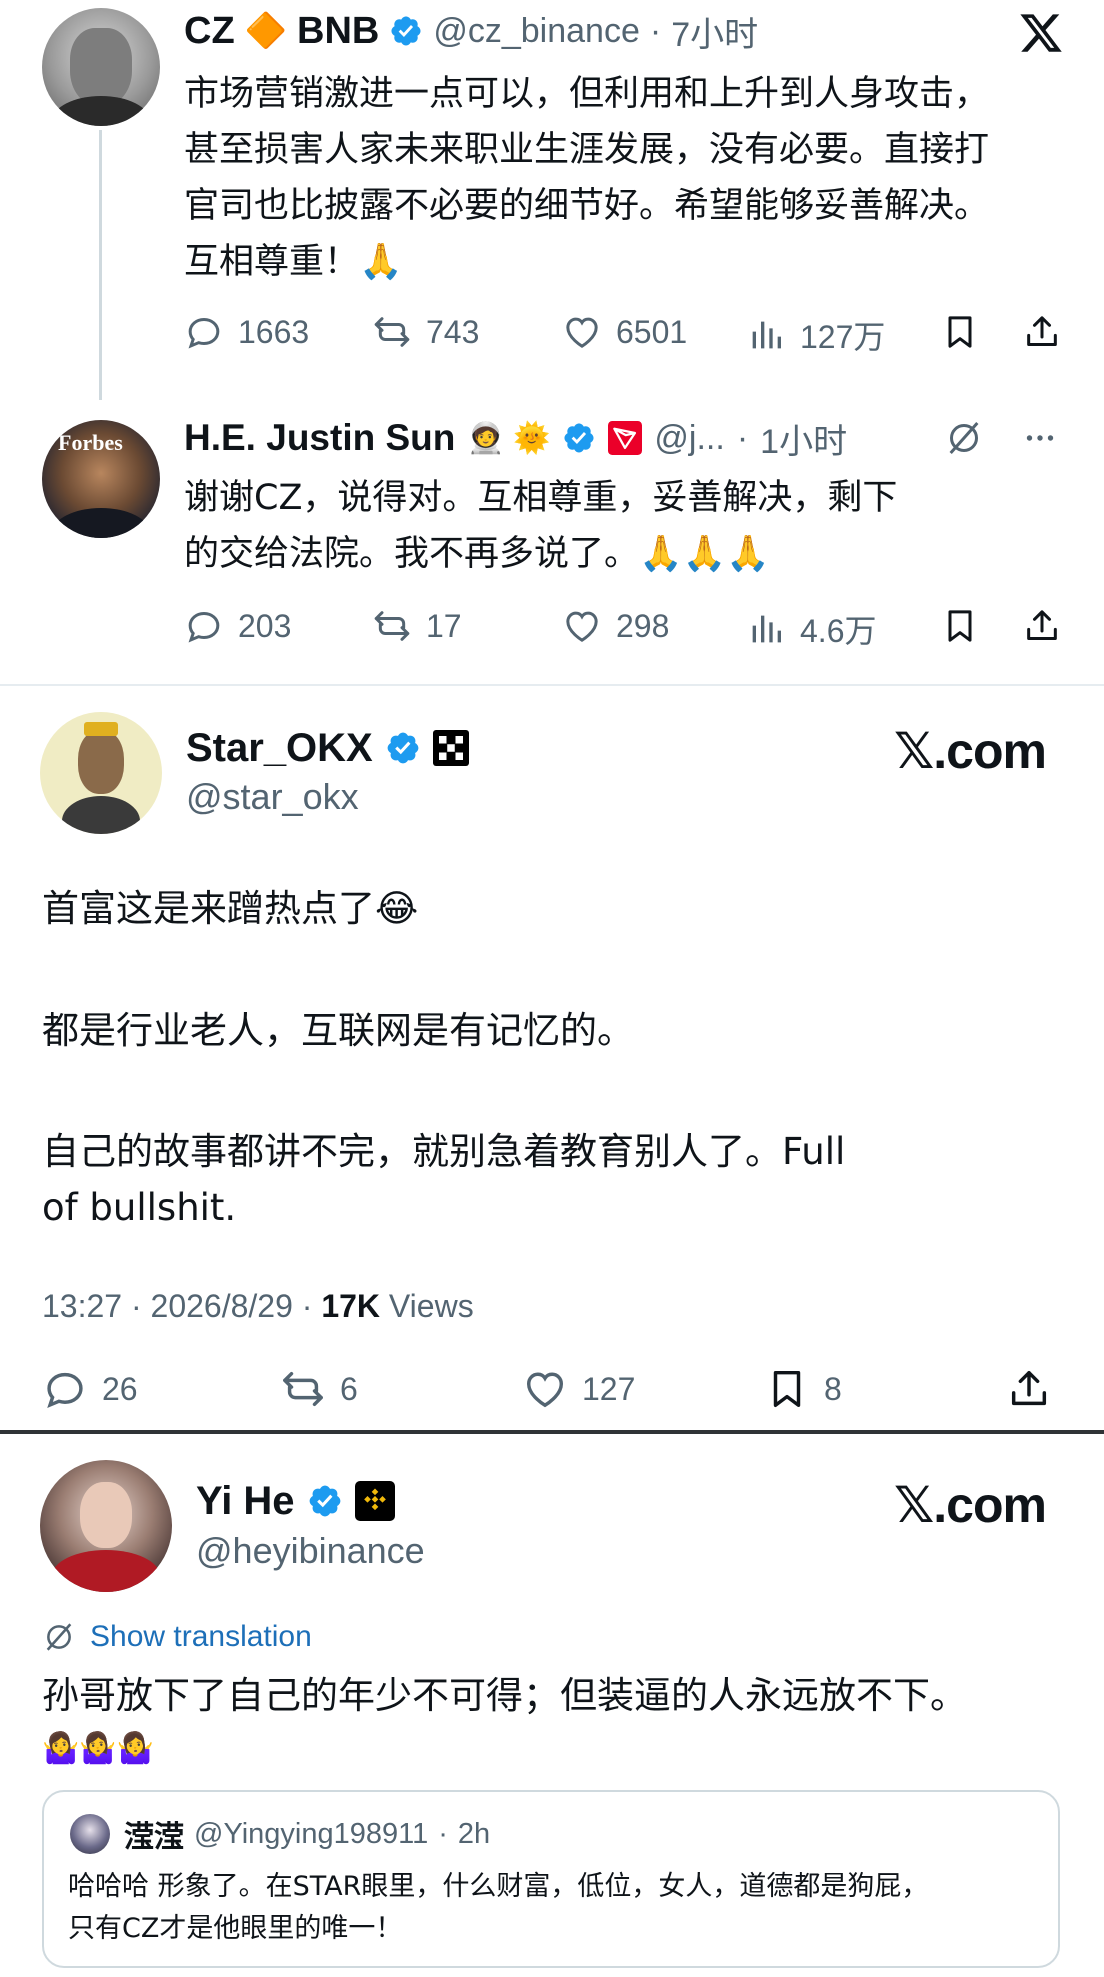 The width and height of the screenshot is (1104, 1977). What do you see at coordinates (279, 748) in the screenshot?
I see `author-name: Star_OKX` at bounding box center [279, 748].